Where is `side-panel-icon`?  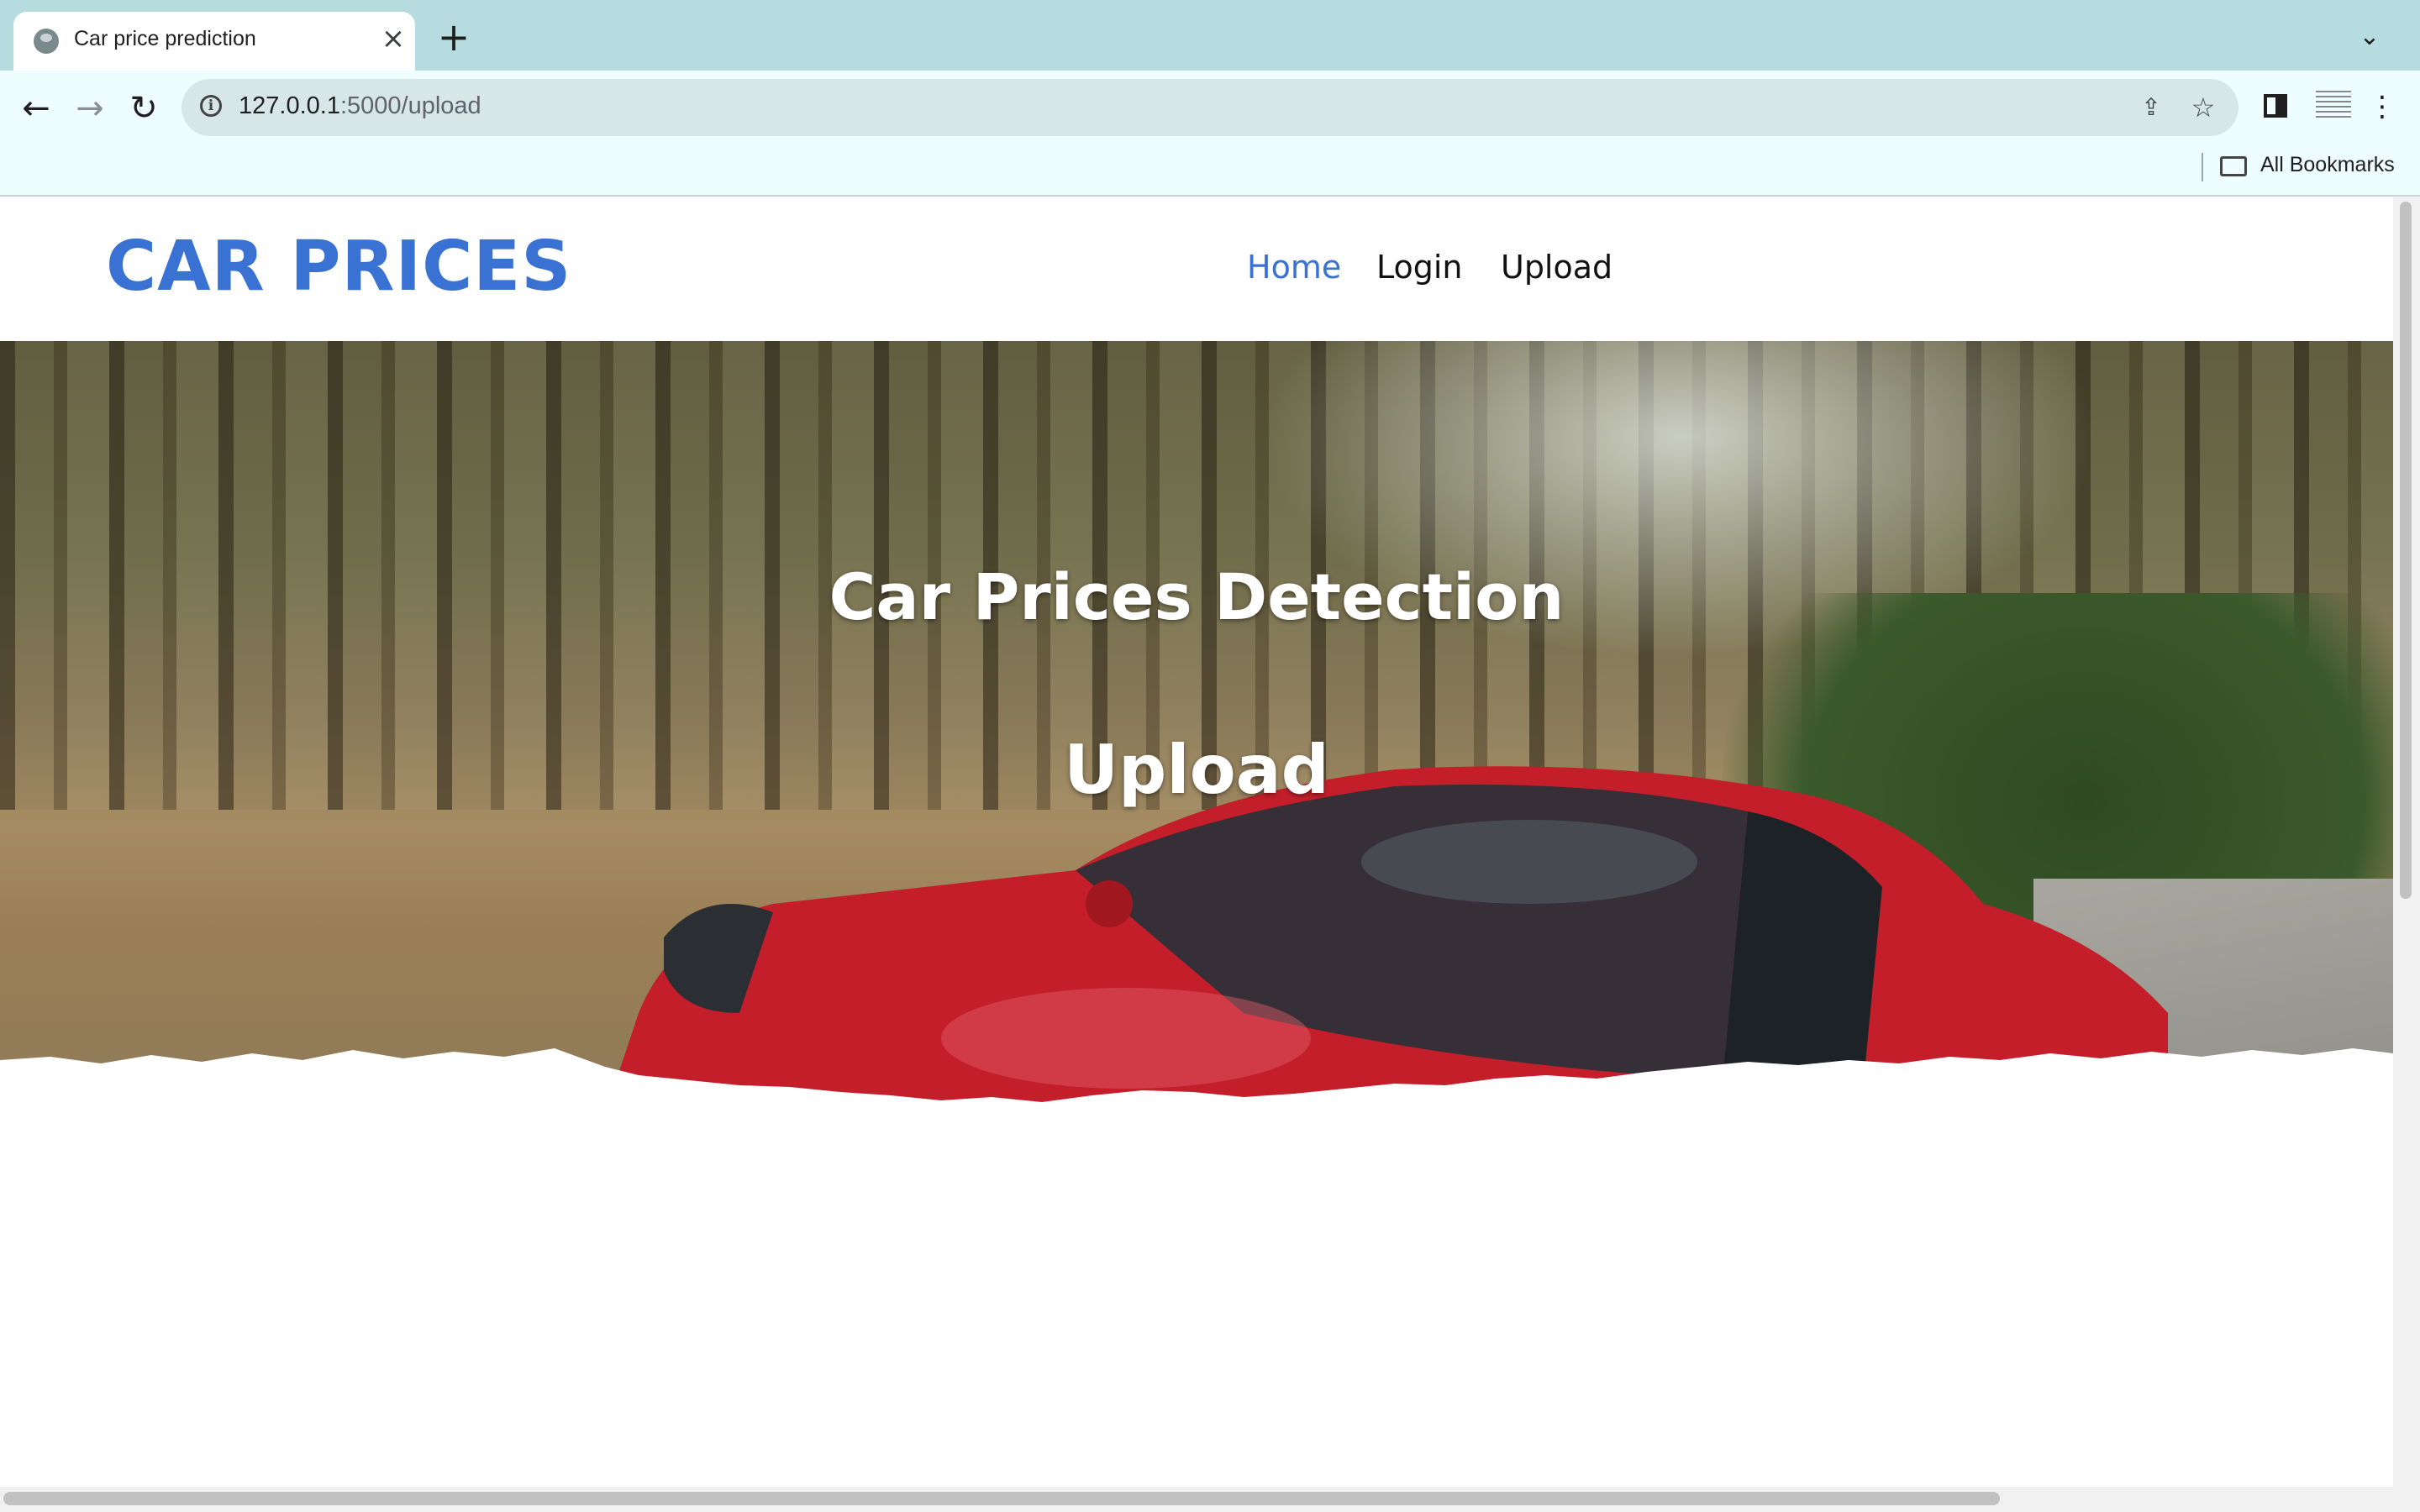 side-panel-icon is located at coordinates (2275, 106).